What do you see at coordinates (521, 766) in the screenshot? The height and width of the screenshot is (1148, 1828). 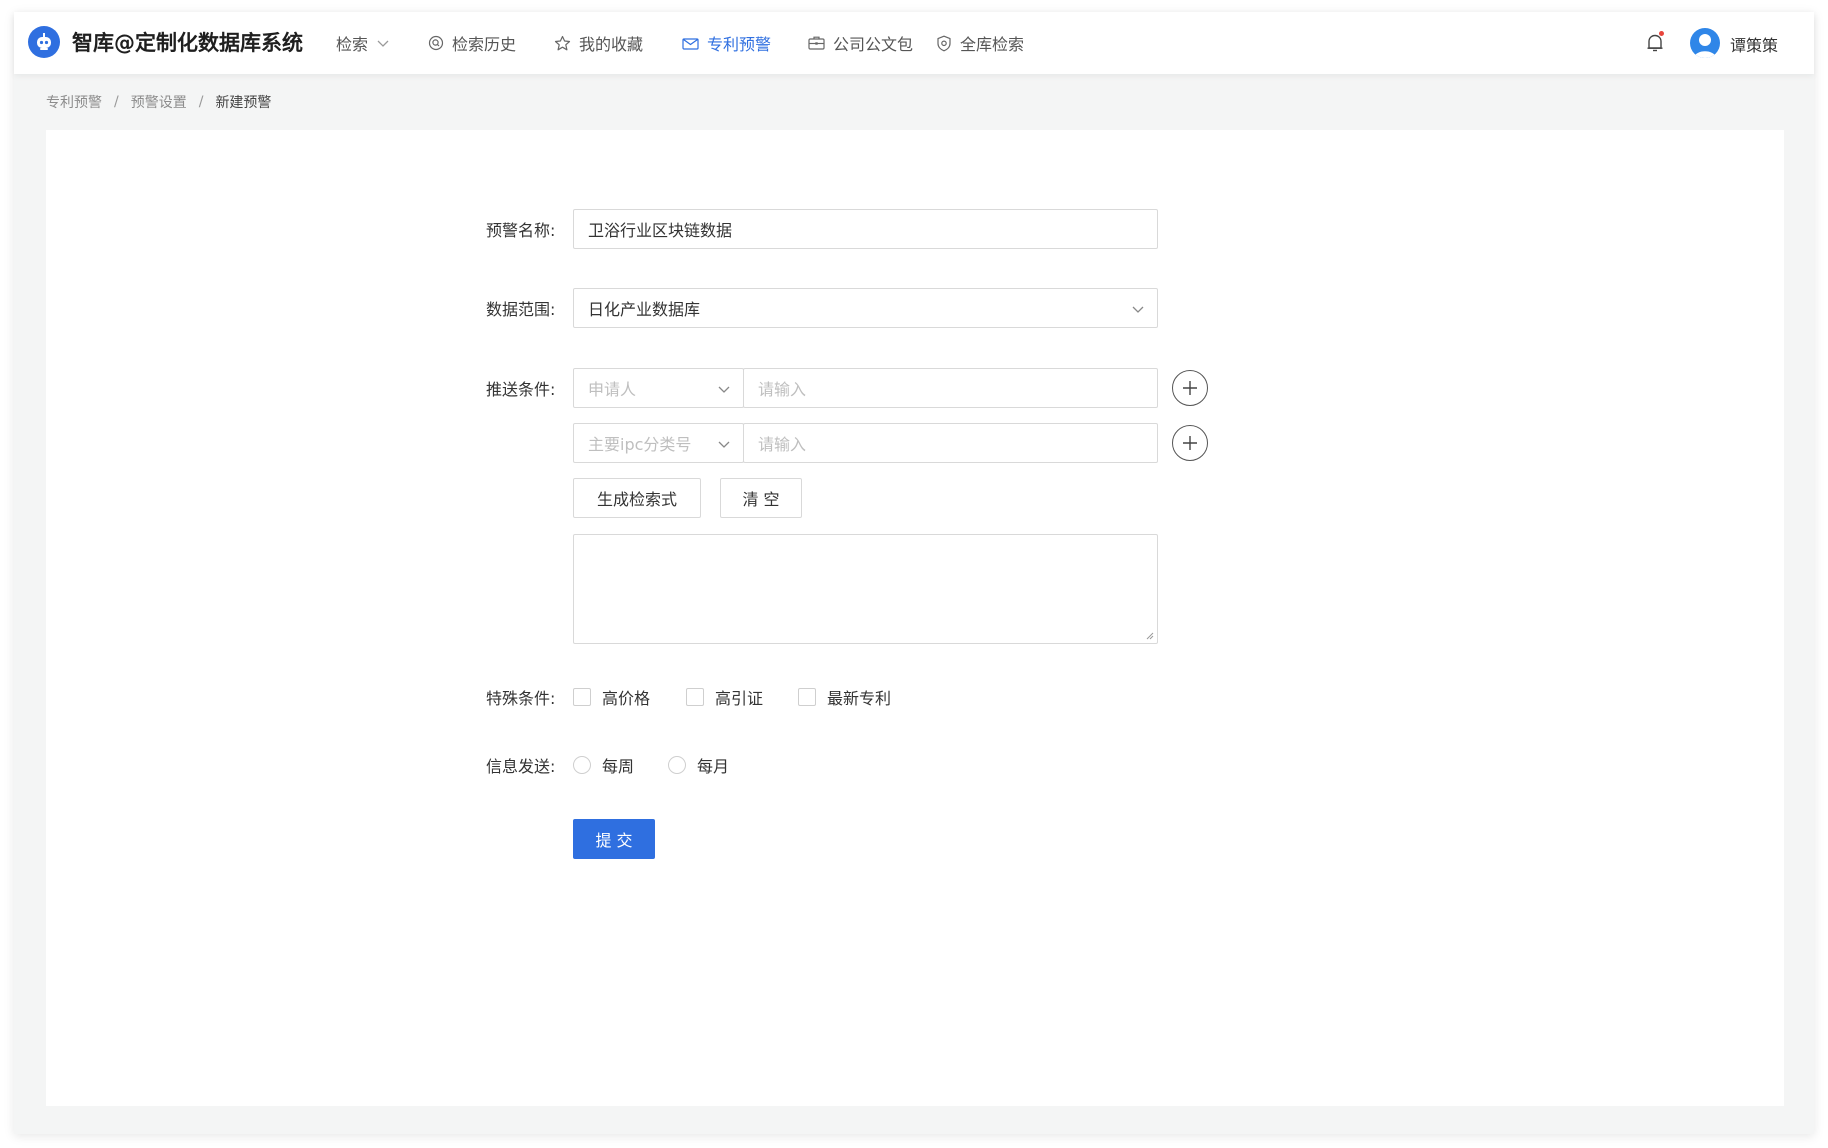 I see `send-frequency-label: 信息发送:` at bounding box center [521, 766].